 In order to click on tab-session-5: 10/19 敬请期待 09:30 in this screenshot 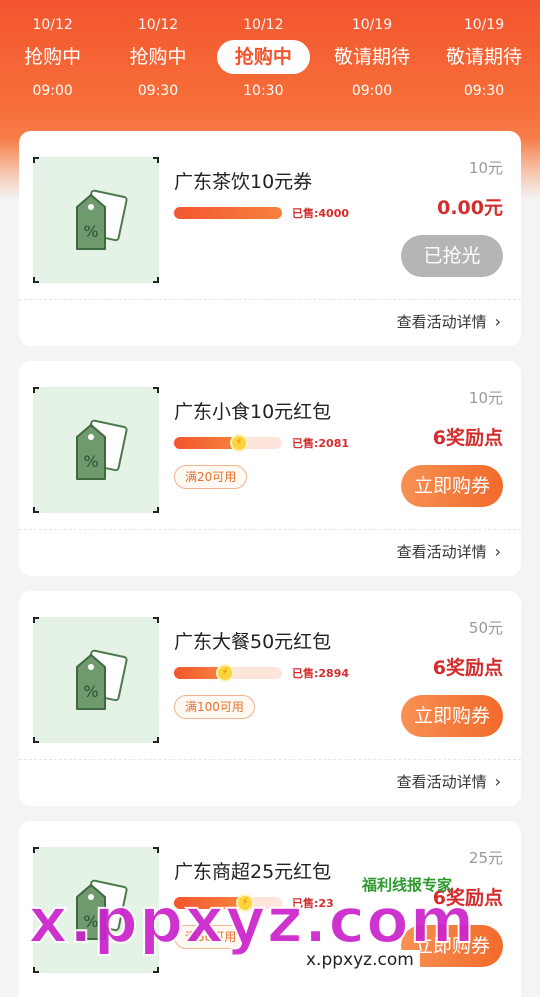, I will do `click(484, 64)`.